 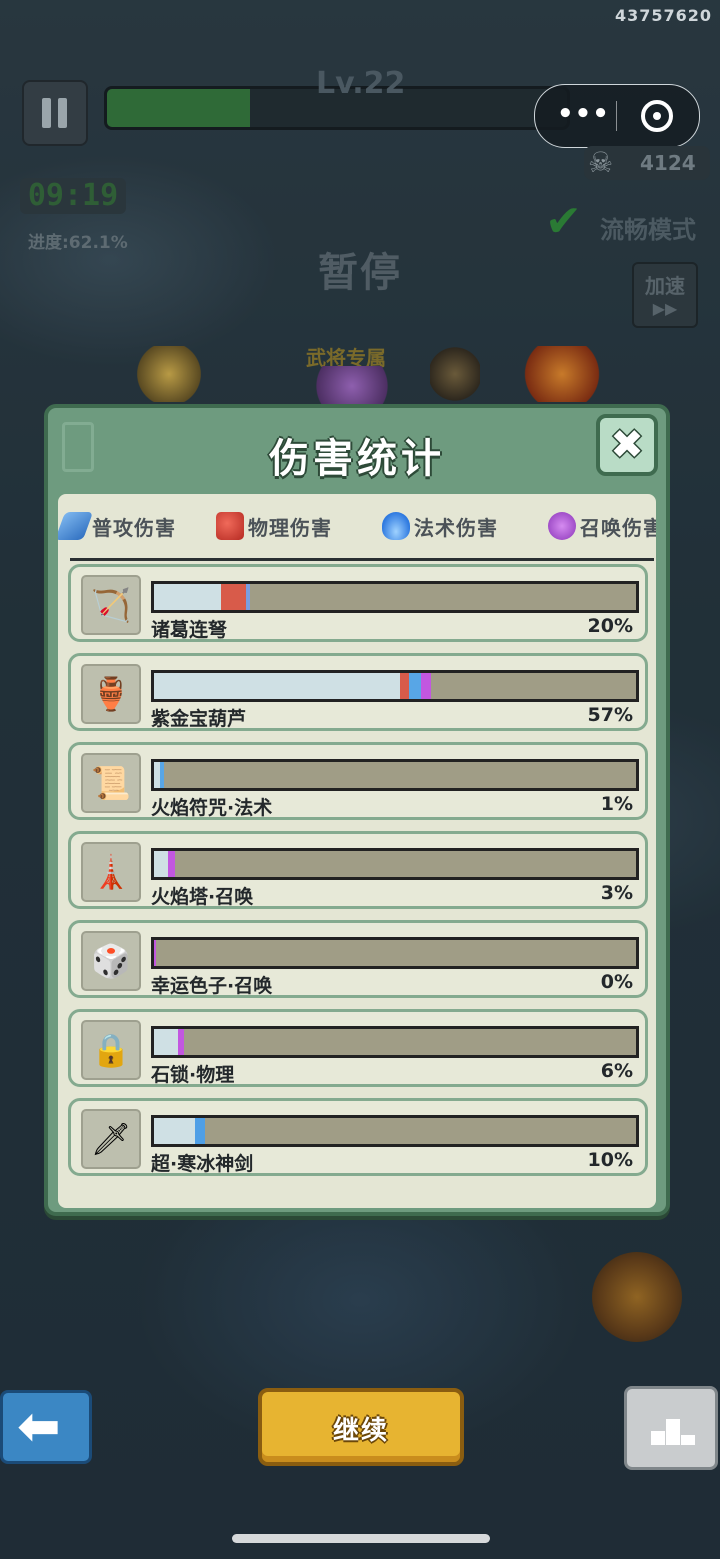 I want to click on item-glyph: 🗼, so click(x=111, y=872).